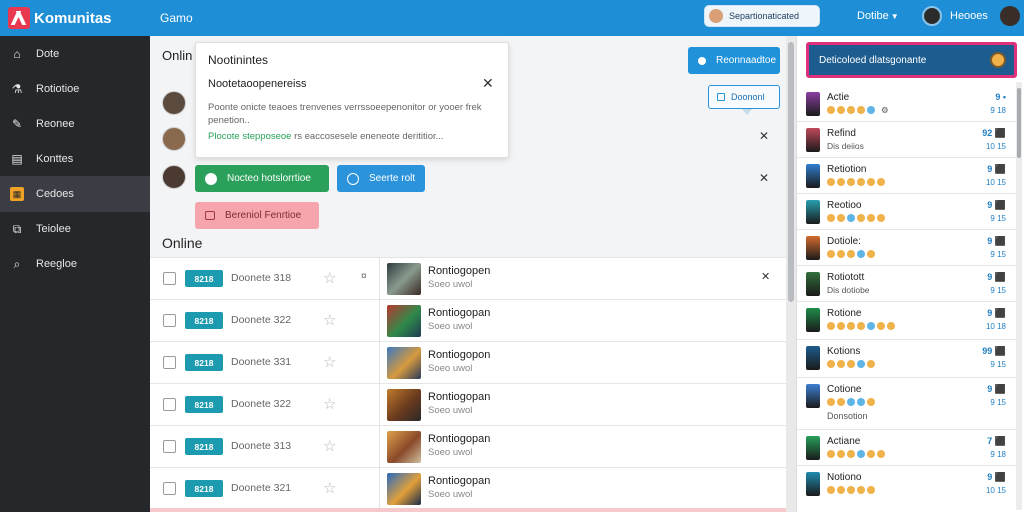 This screenshot has height=512, width=1024. What do you see at coordinates (847, 169) in the screenshot?
I see `item-name: Retiotion` at bounding box center [847, 169].